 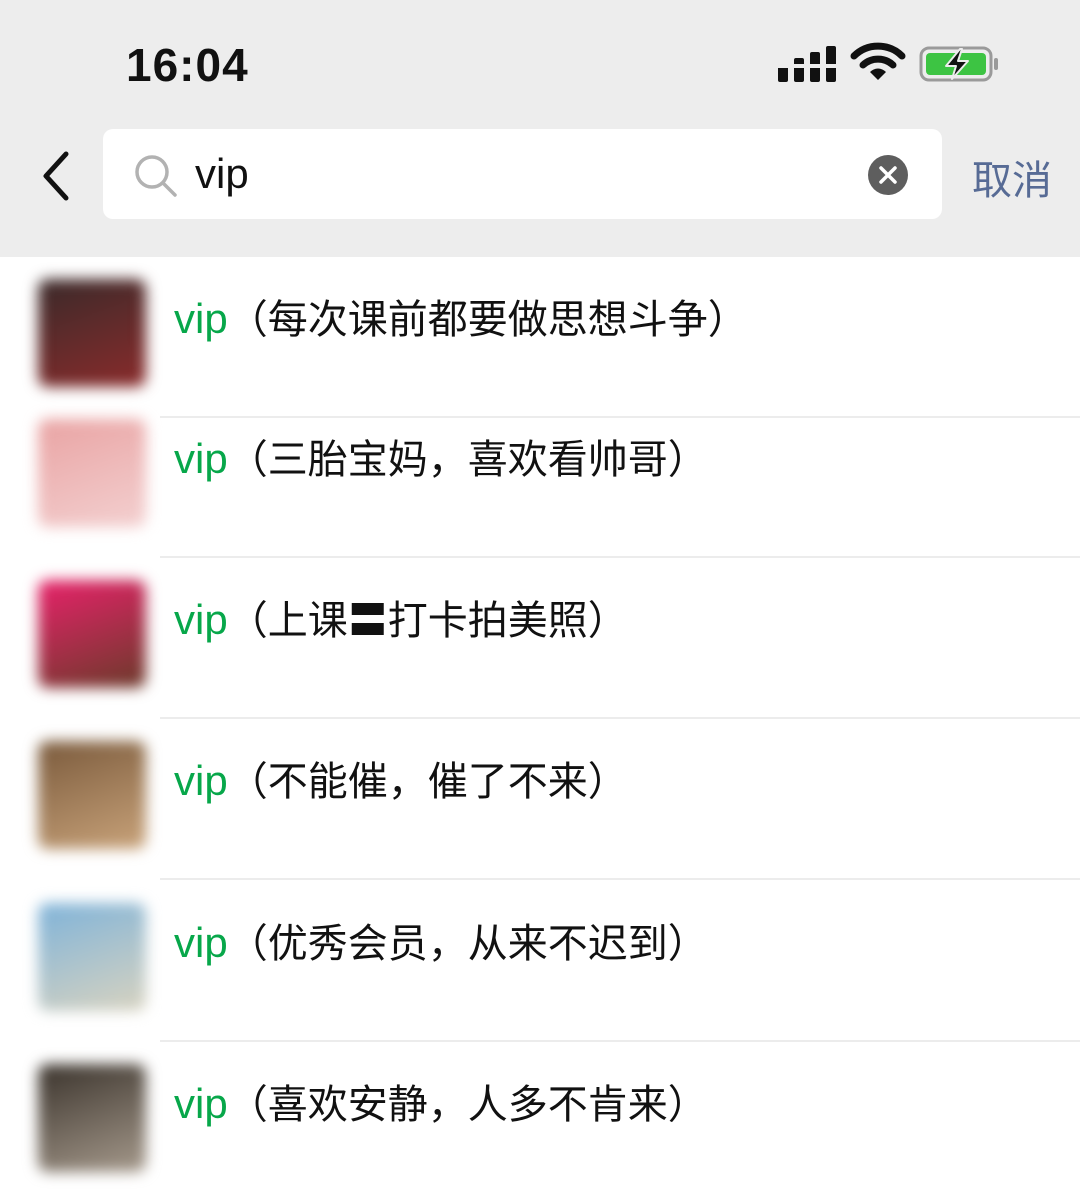 I want to click on result-rest: （喜欢安静，人多不肯来）, so click(x=467, y=1105).